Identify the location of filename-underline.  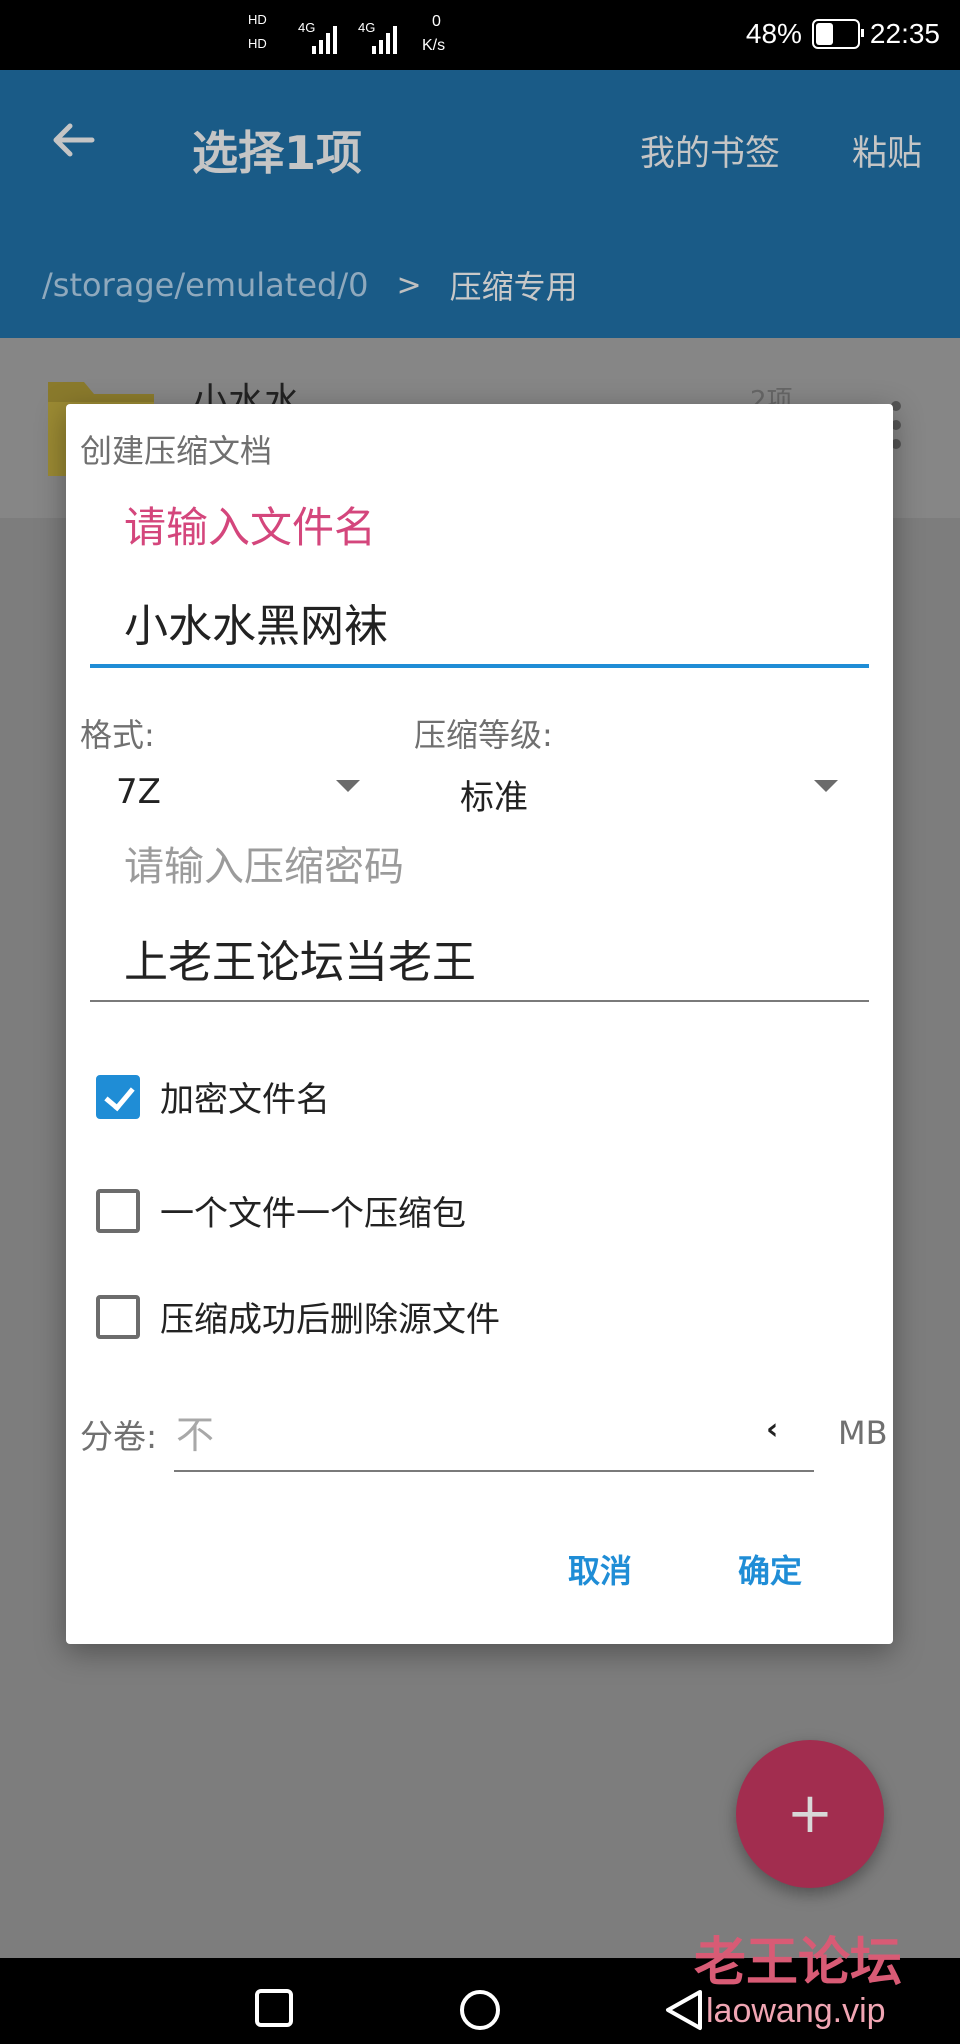
(479, 666).